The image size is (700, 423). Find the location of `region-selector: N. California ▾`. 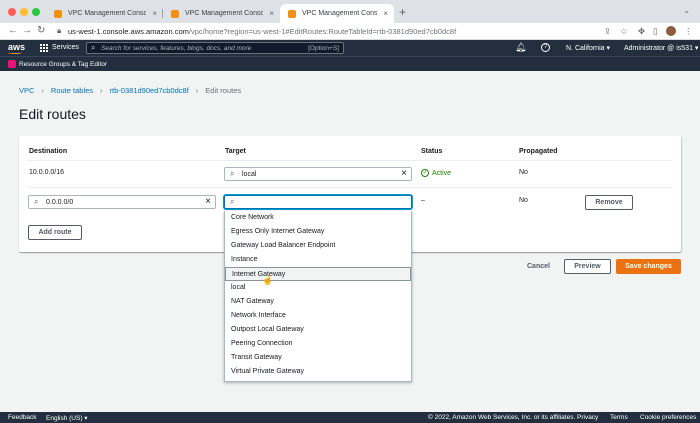

region-selector: N. California ▾ is located at coordinates (588, 48).